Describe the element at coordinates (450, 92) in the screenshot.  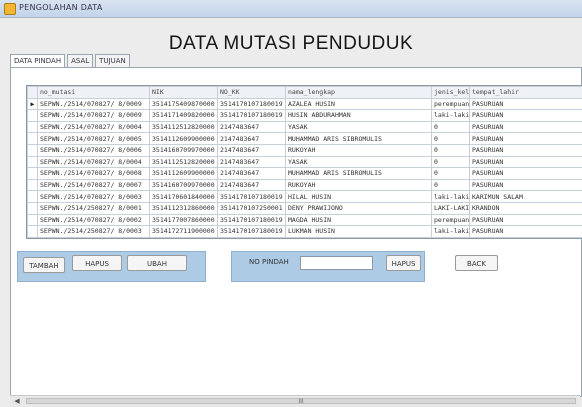
I see `column-header: jenis_kelamin` at that location.